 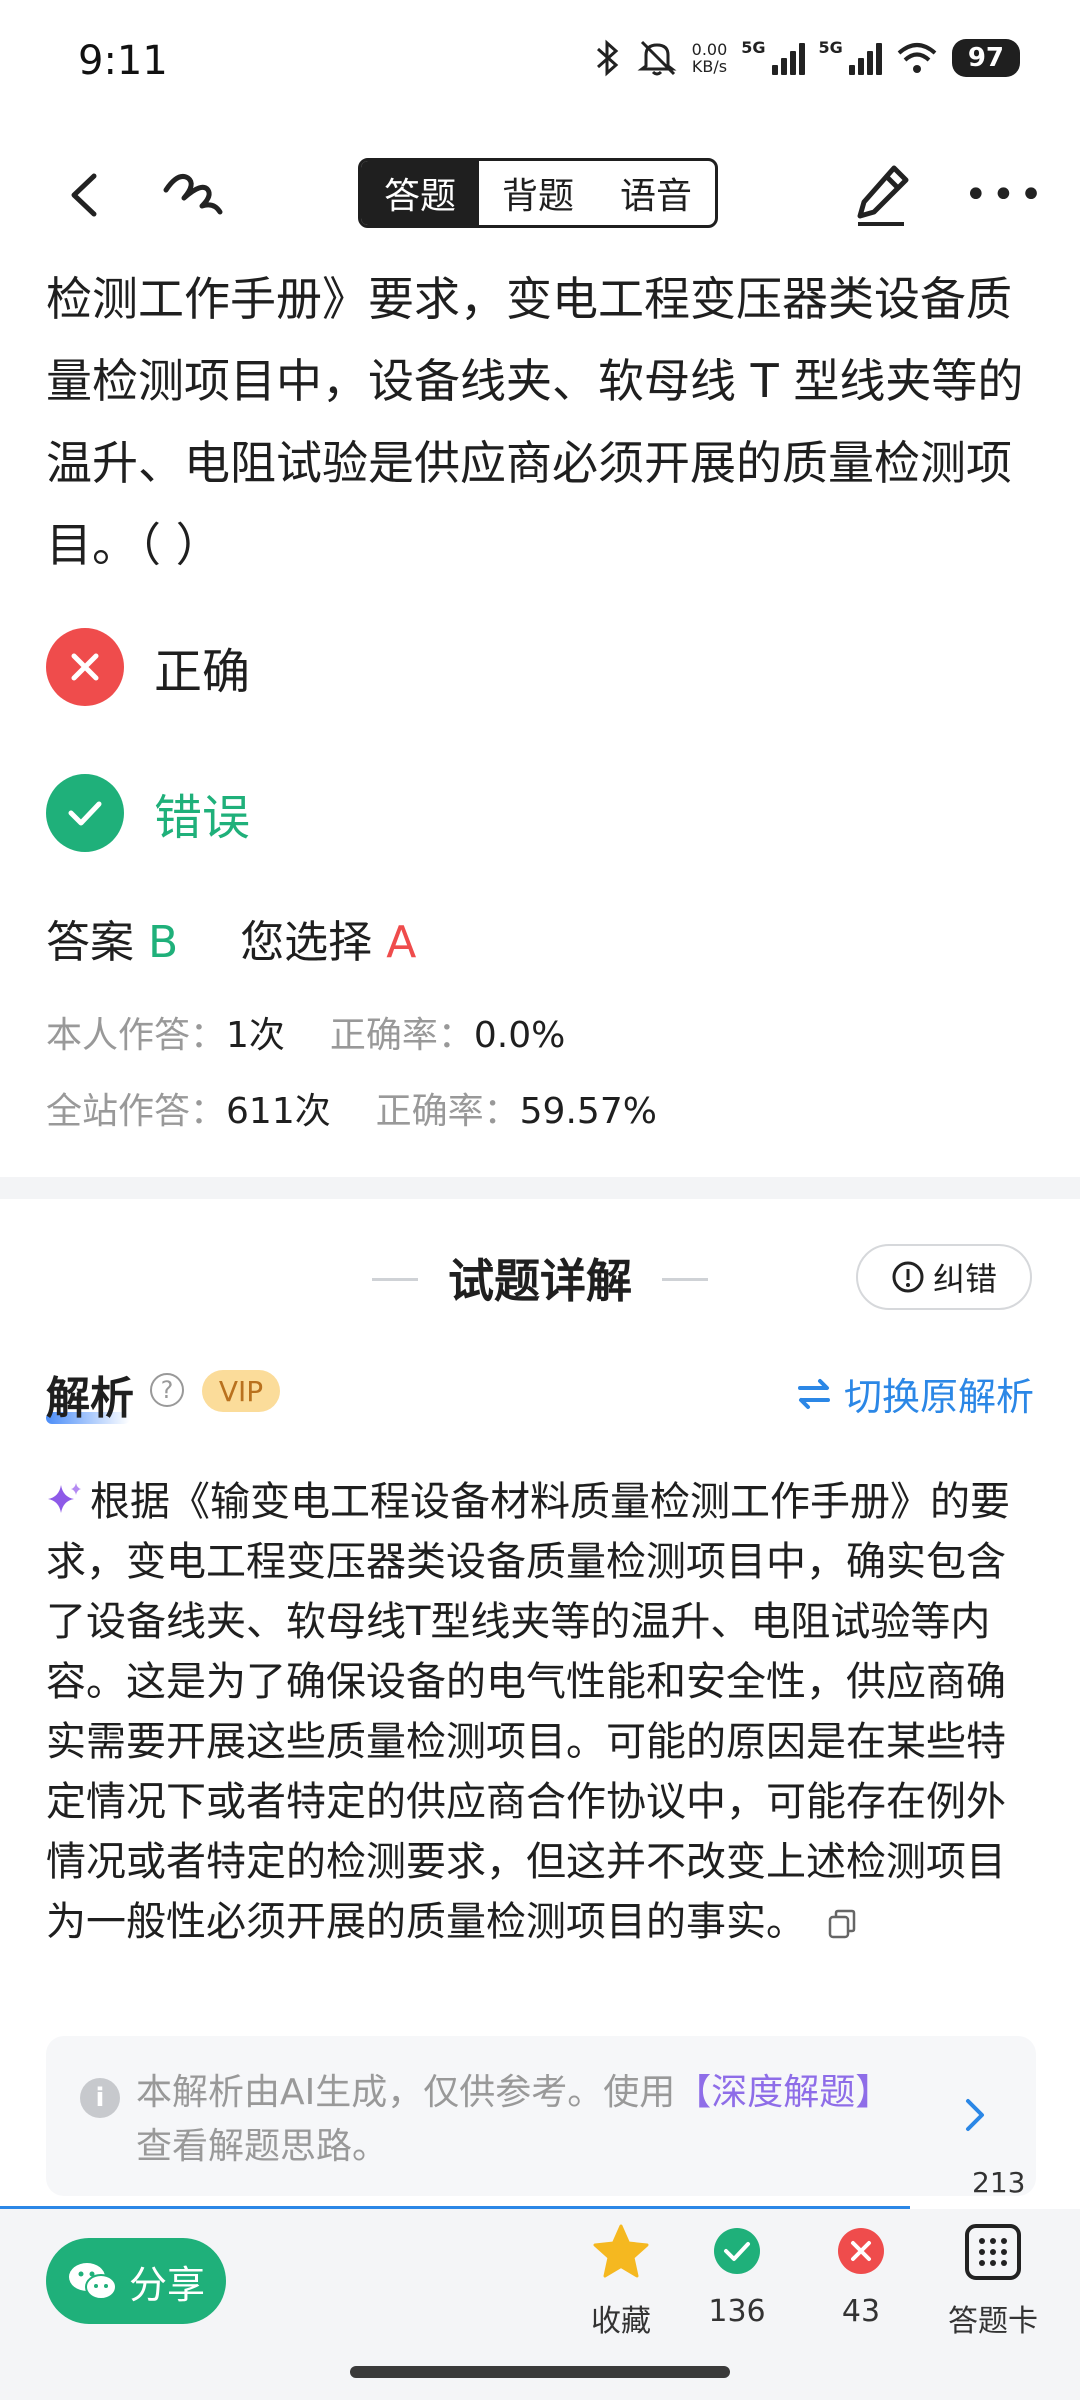 I want to click on star-icon, so click(x=621, y=2251).